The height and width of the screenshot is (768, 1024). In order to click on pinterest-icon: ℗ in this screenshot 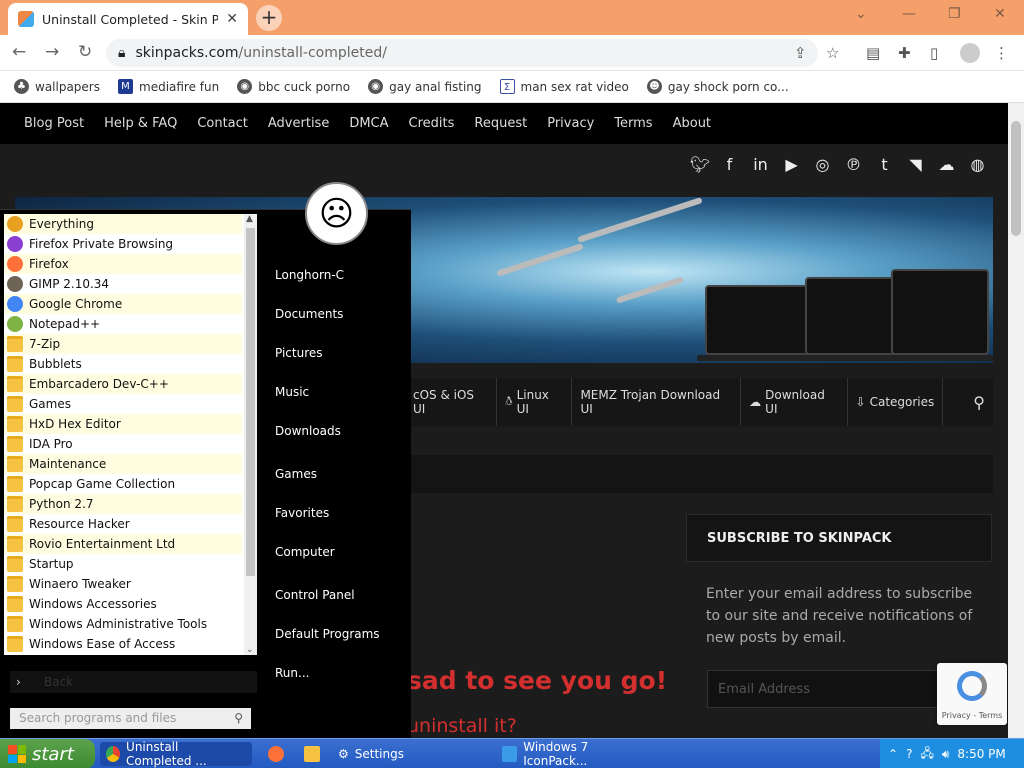, I will do `click(853, 164)`.